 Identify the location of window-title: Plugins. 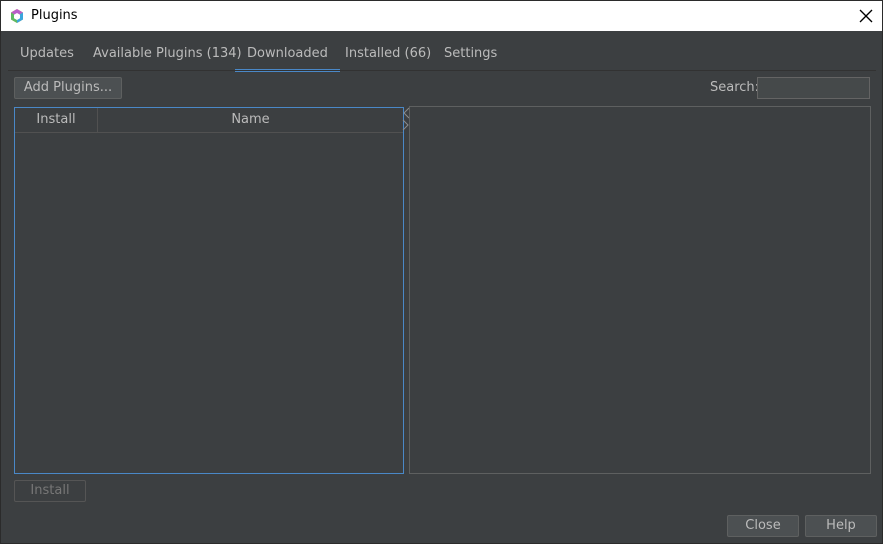
(54, 15).